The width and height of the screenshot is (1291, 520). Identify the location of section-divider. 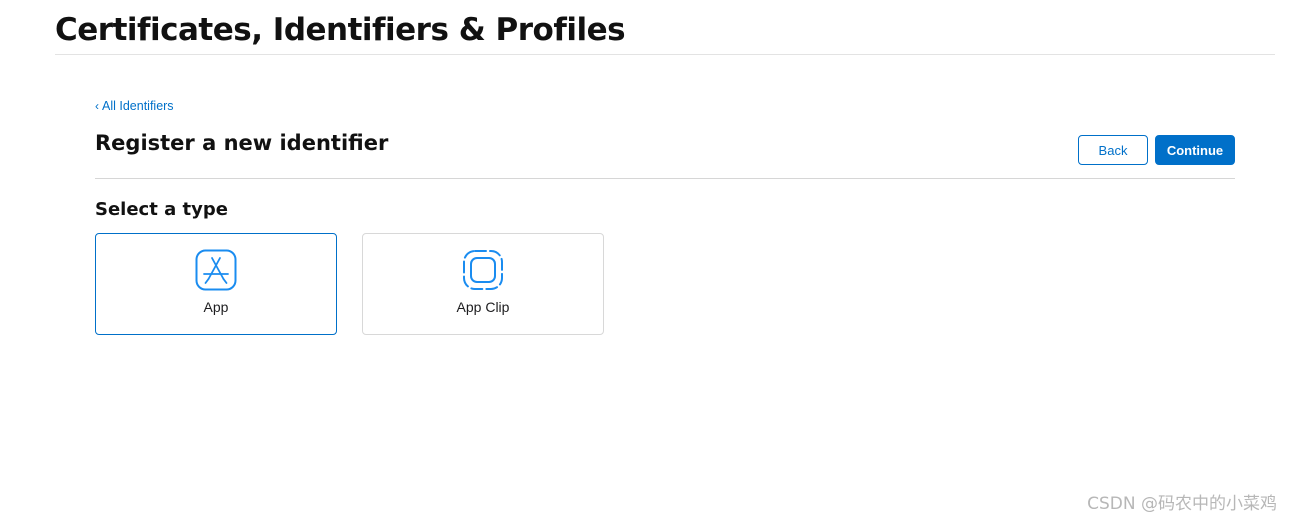
(665, 178).